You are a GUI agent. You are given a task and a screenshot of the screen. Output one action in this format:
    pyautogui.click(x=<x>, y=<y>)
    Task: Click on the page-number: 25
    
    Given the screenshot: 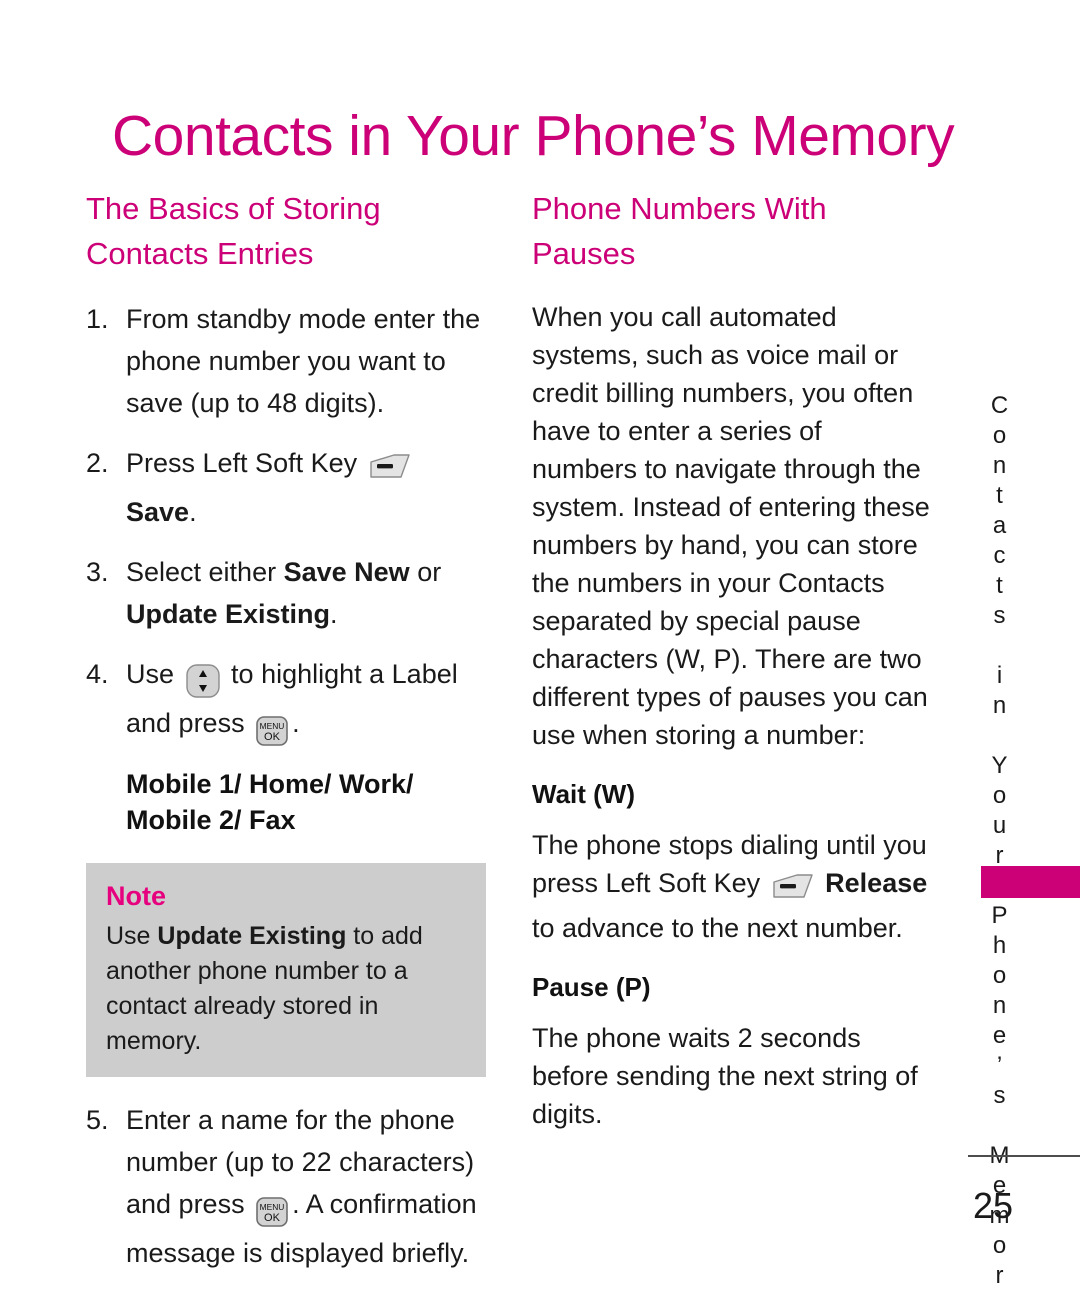 What is the action you would take?
    pyautogui.click(x=993, y=1205)
    